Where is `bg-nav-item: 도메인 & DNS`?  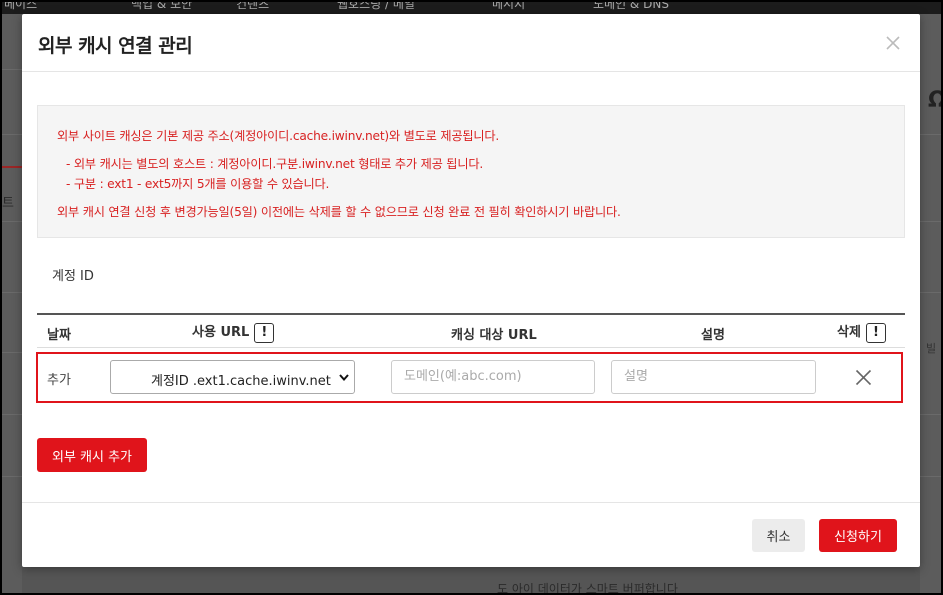 bg-nav-item: 도메인 & DNS is located at coordinates (631, 5).